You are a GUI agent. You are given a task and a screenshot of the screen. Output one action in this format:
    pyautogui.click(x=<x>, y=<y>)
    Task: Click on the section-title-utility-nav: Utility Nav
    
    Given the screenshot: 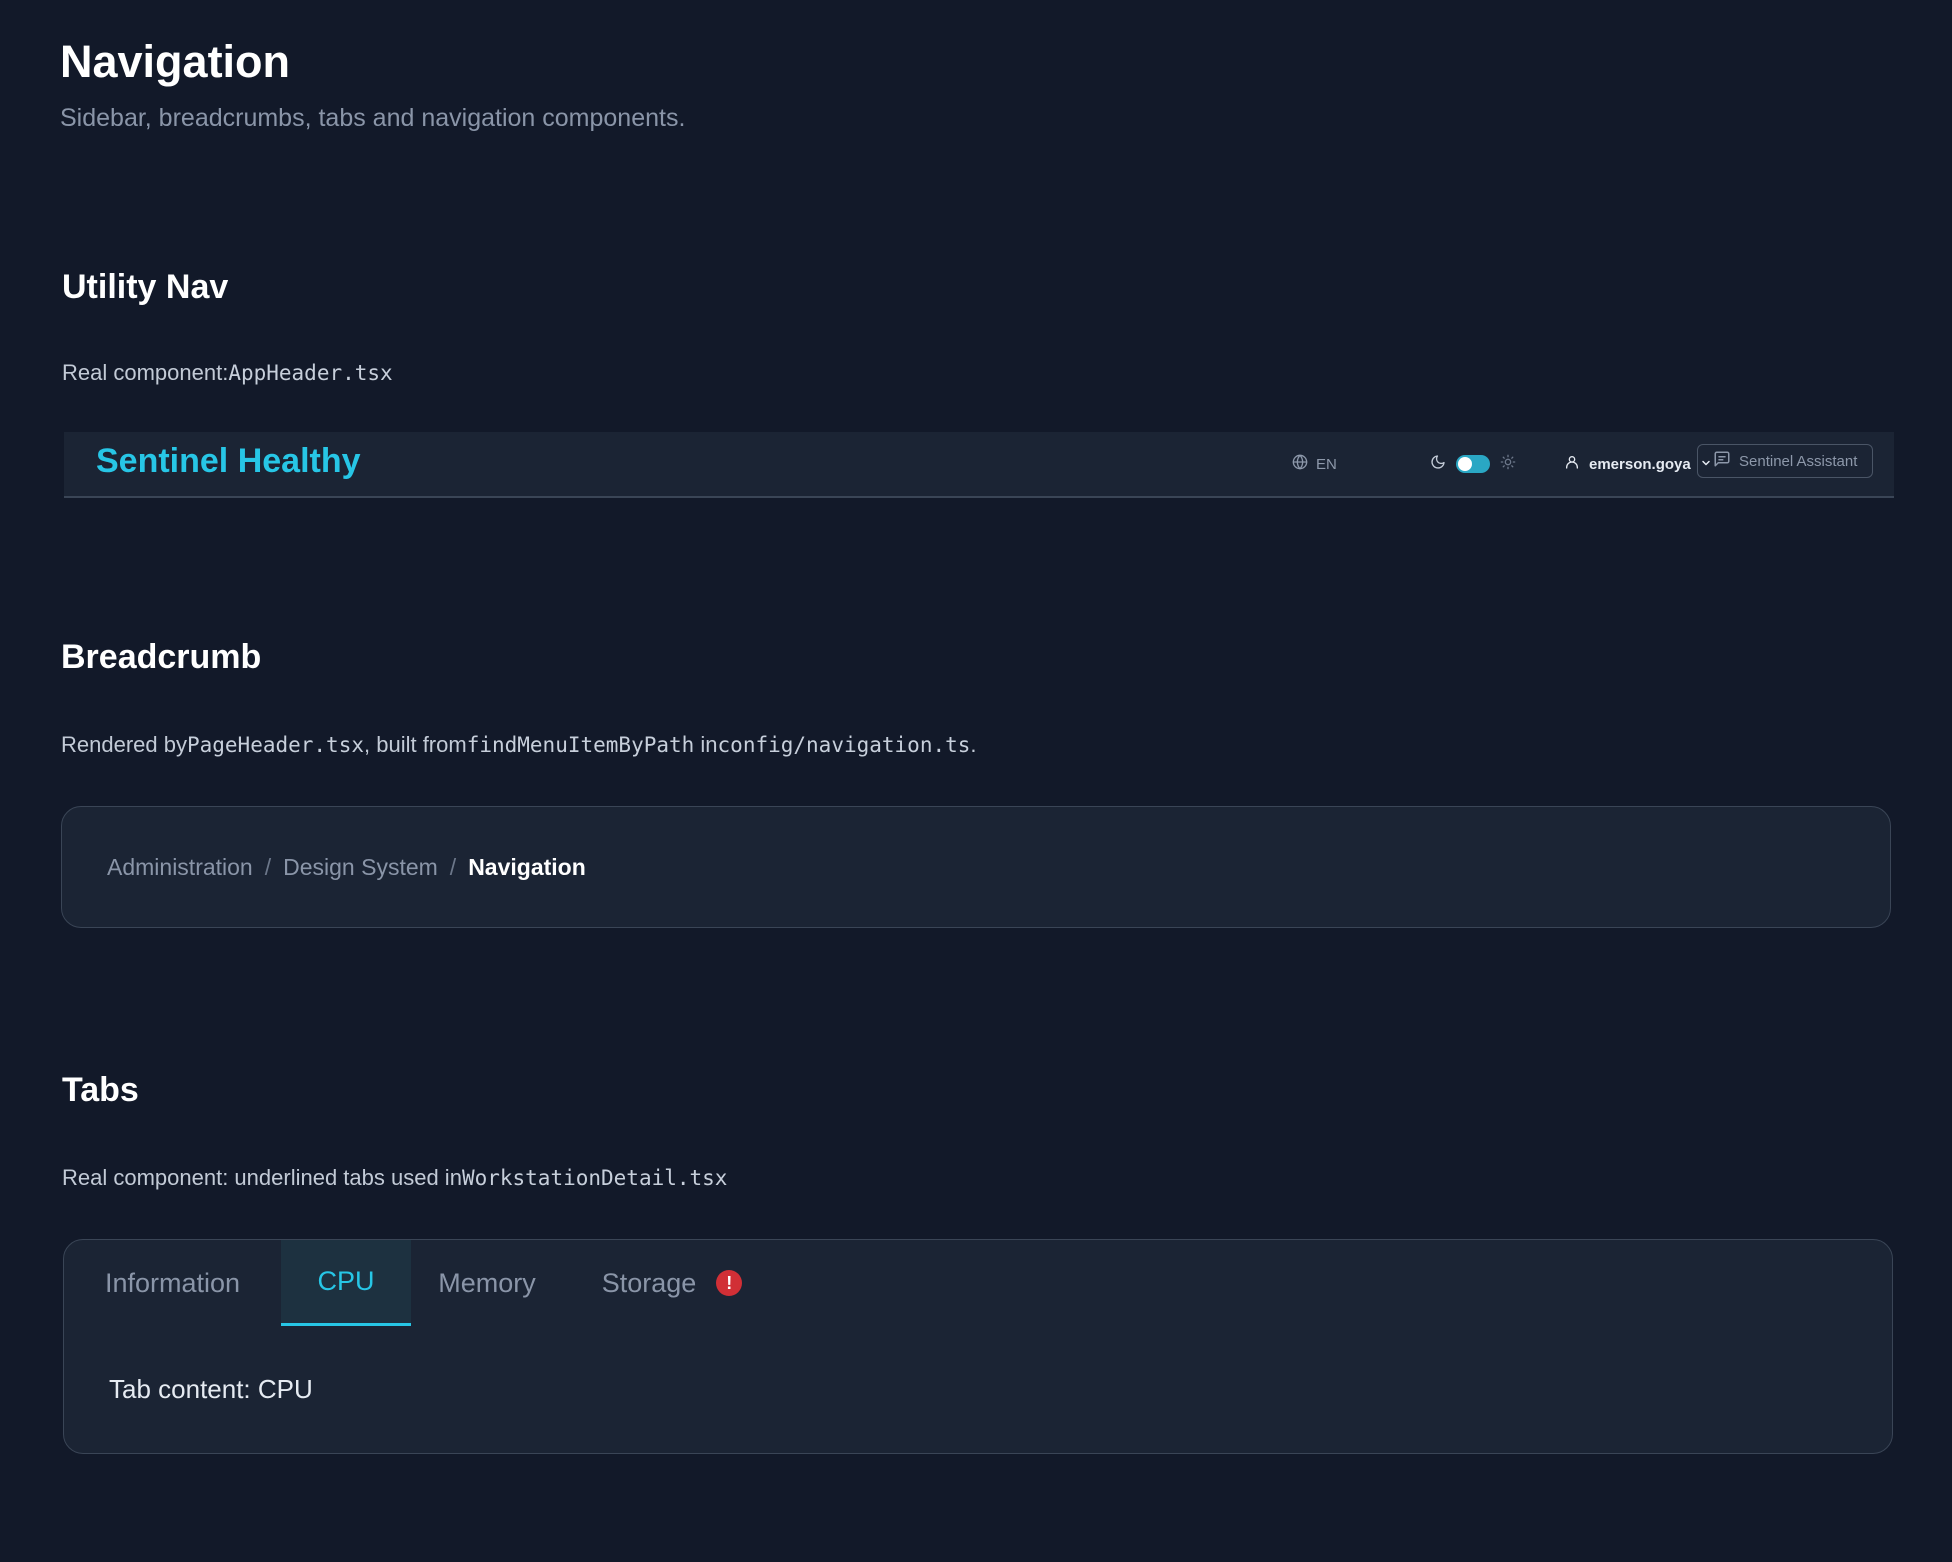 What is the action you would take?
    pyautogui.click(x=145, y=287)
    